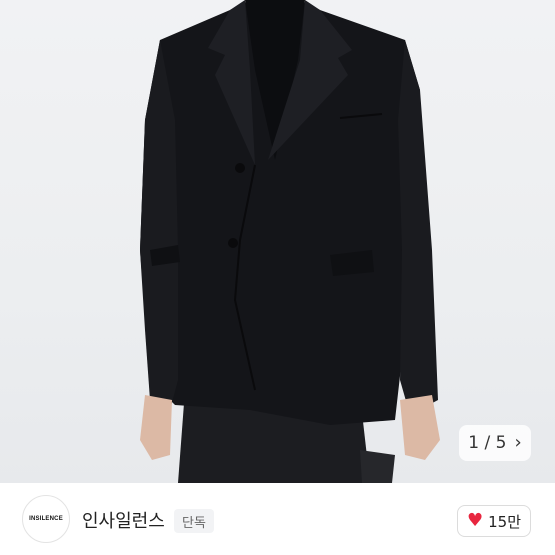 Image resolution: width=555 pixels, height=555 pixels. What do you see at coordinates (505, 521) in the screenshot?
I see `like-count: 15만` at bounding box center [505, 521].